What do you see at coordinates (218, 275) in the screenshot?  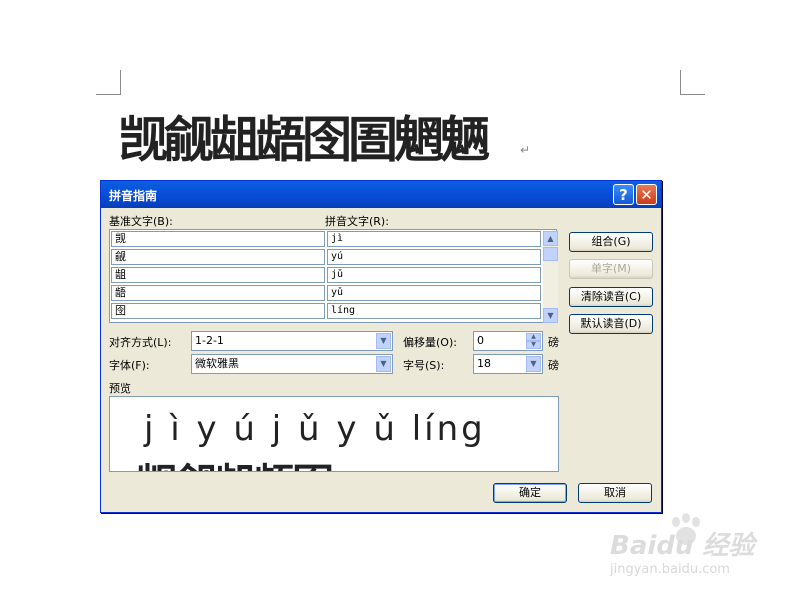 I see `base-text-cell: 龃` at bounding box center [218, 275].